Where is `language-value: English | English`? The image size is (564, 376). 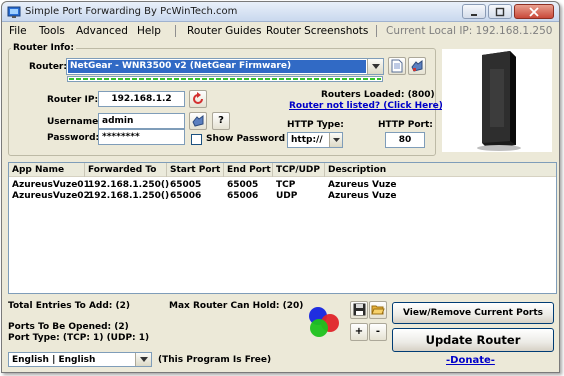
language-value: English | English is located at coordinates (54, 360).